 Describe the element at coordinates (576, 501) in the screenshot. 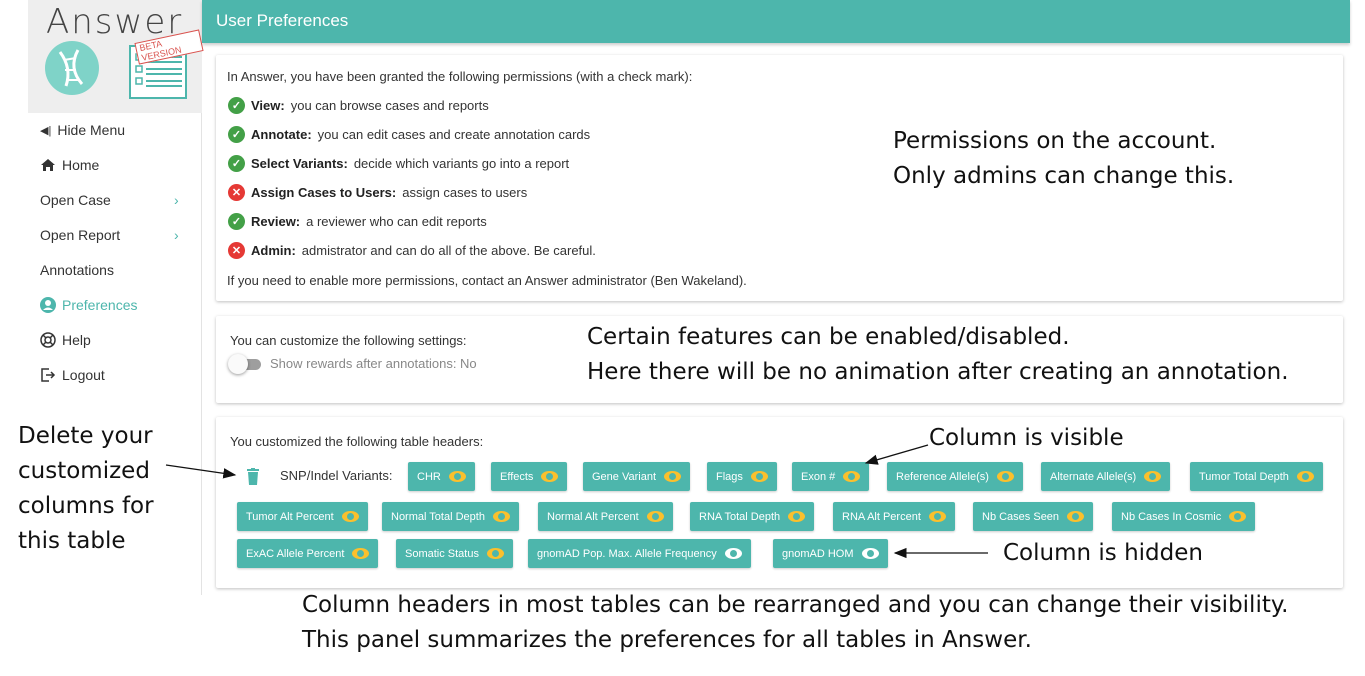

I see `annotation-arrows` at that location.